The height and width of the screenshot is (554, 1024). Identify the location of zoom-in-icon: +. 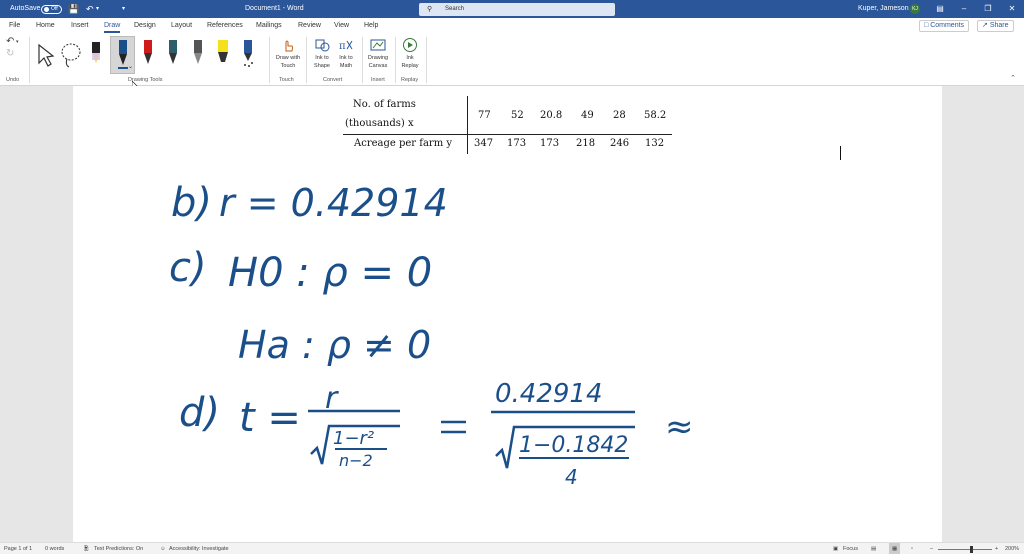
(996, 548).